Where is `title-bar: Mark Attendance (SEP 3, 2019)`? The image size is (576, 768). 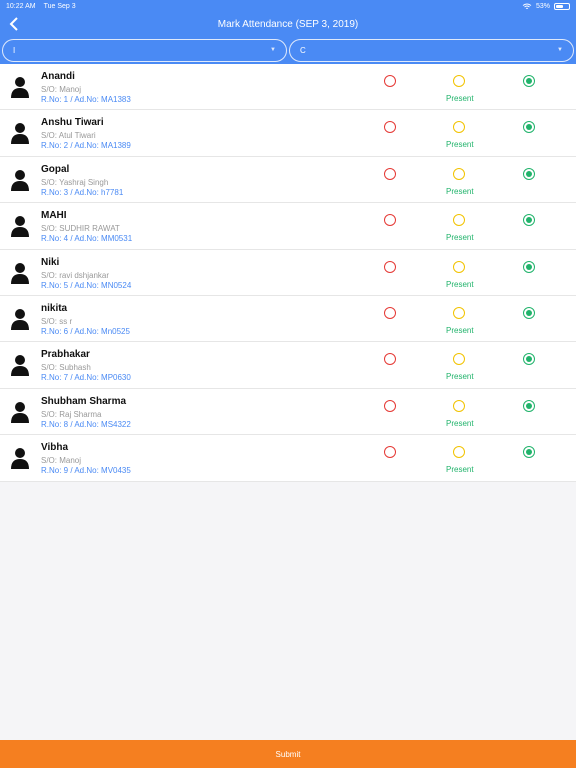
title-bar: Mark Attendance (SEP 3, 2019) is located at coordinates (288, 24).